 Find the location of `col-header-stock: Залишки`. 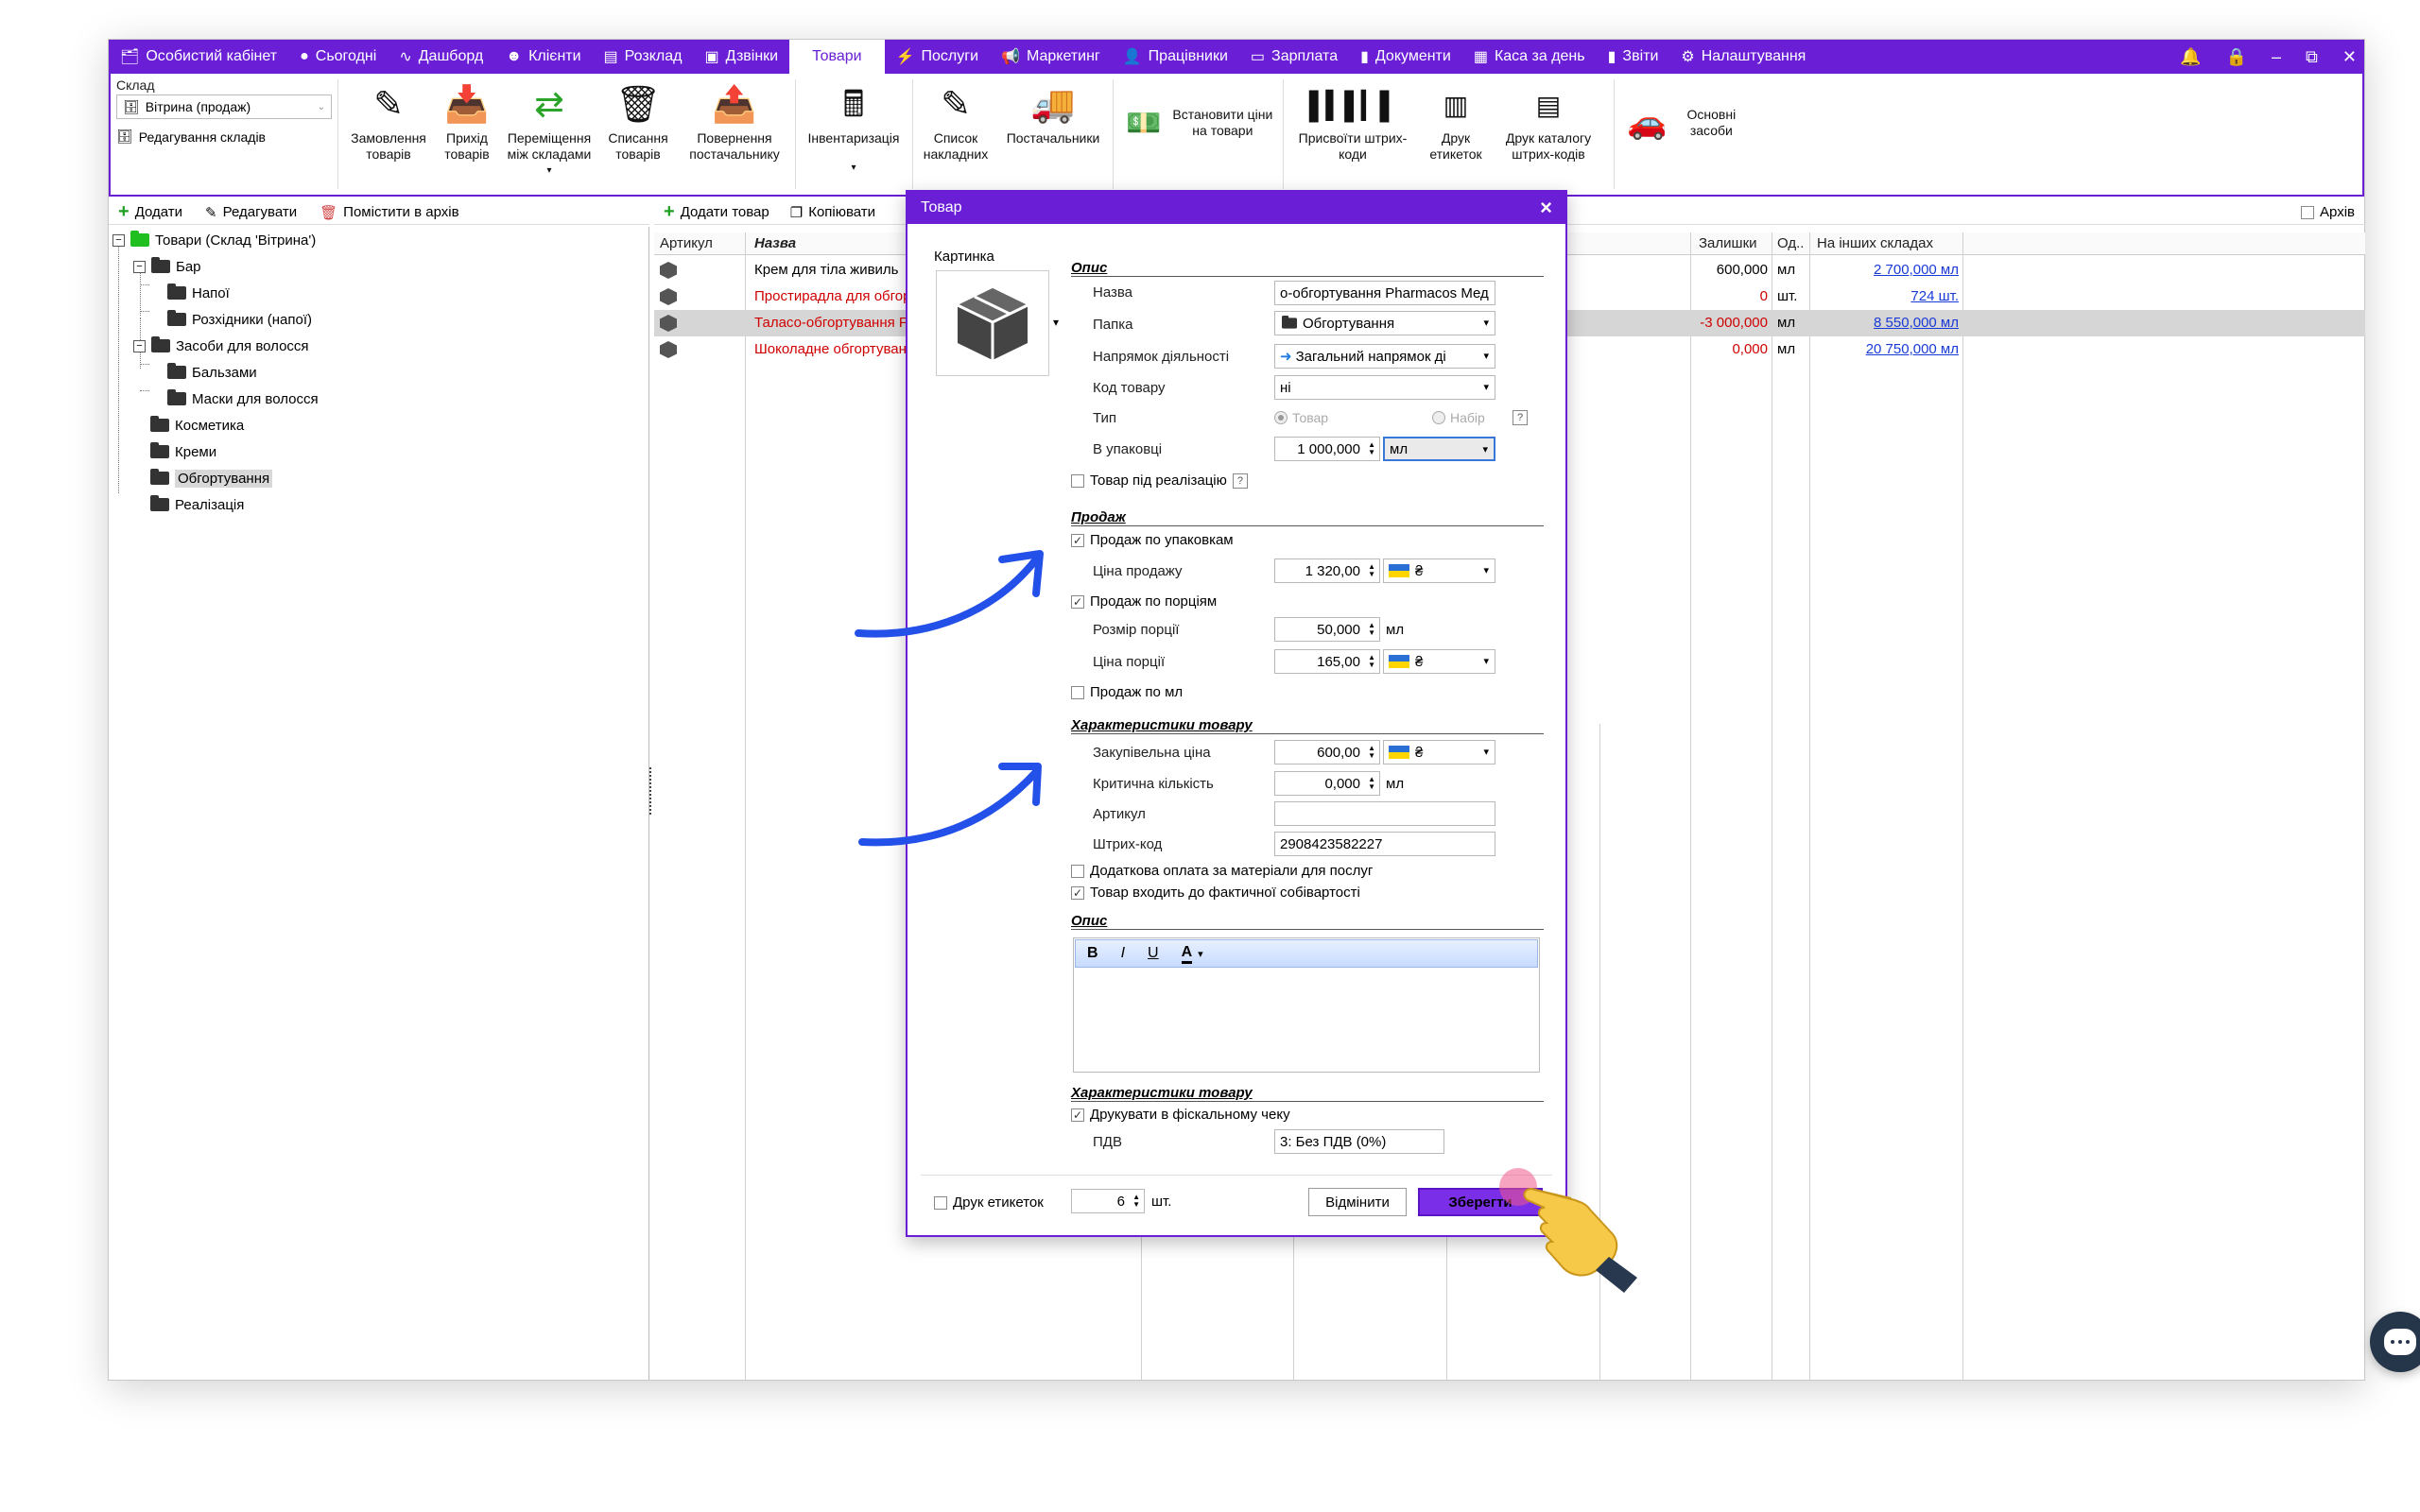

col-header-stock: Залишки is located at coordinates (1728, 243).